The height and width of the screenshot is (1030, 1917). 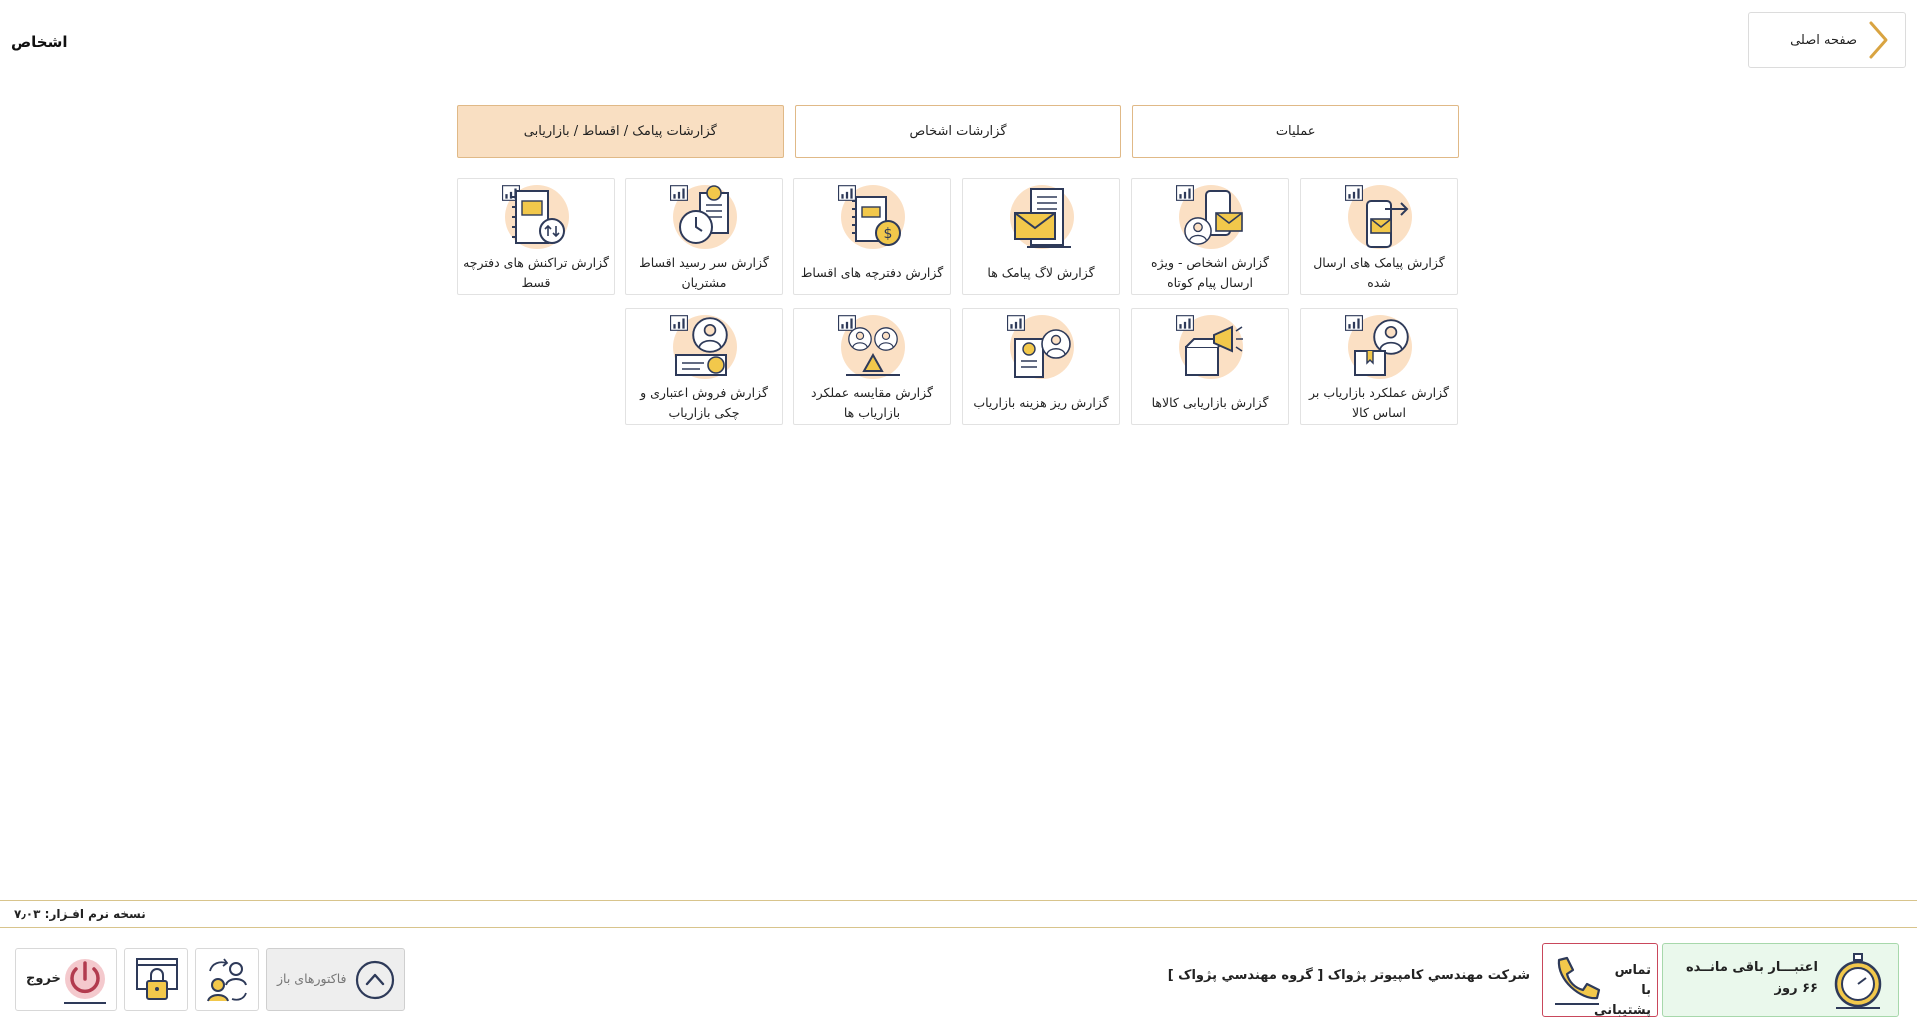 I want to click on marketer-performance-icon, so click(x=1378, y=347).